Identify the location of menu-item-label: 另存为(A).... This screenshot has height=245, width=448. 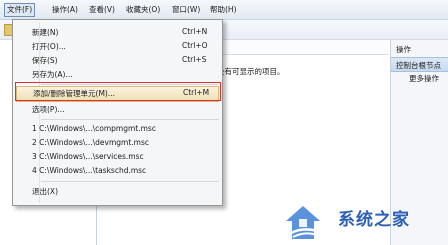
(52, 74).